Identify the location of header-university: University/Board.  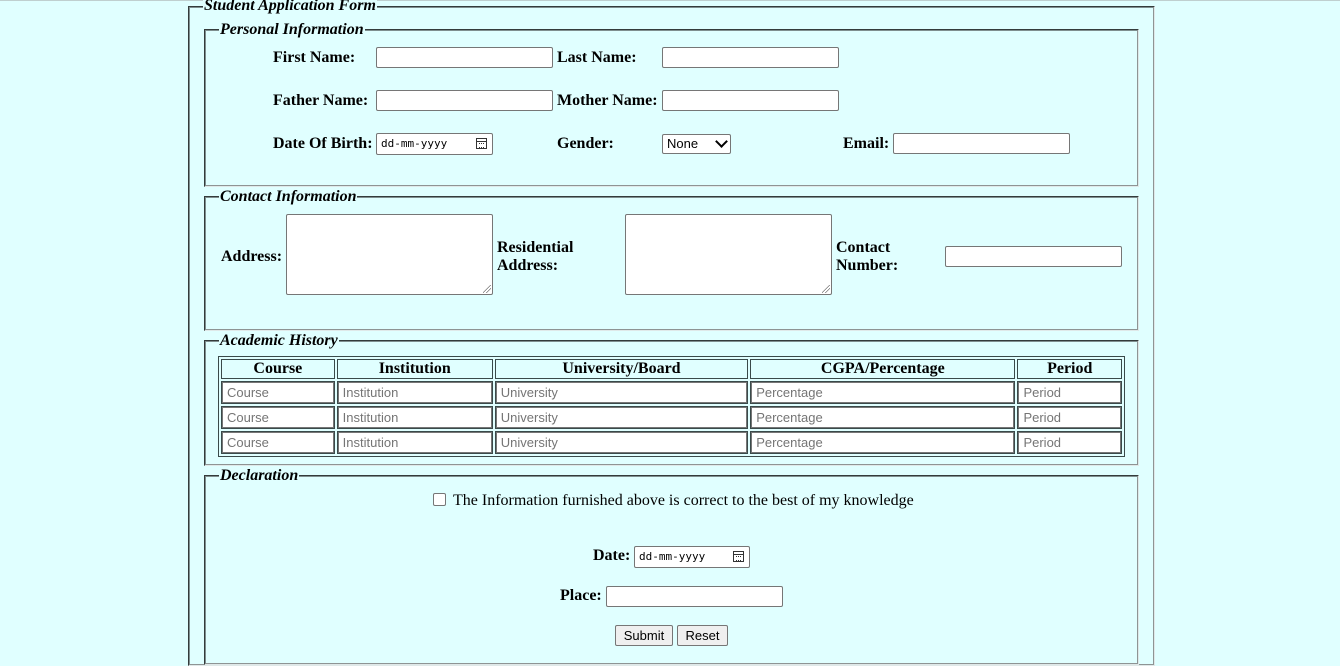
(621, 369).